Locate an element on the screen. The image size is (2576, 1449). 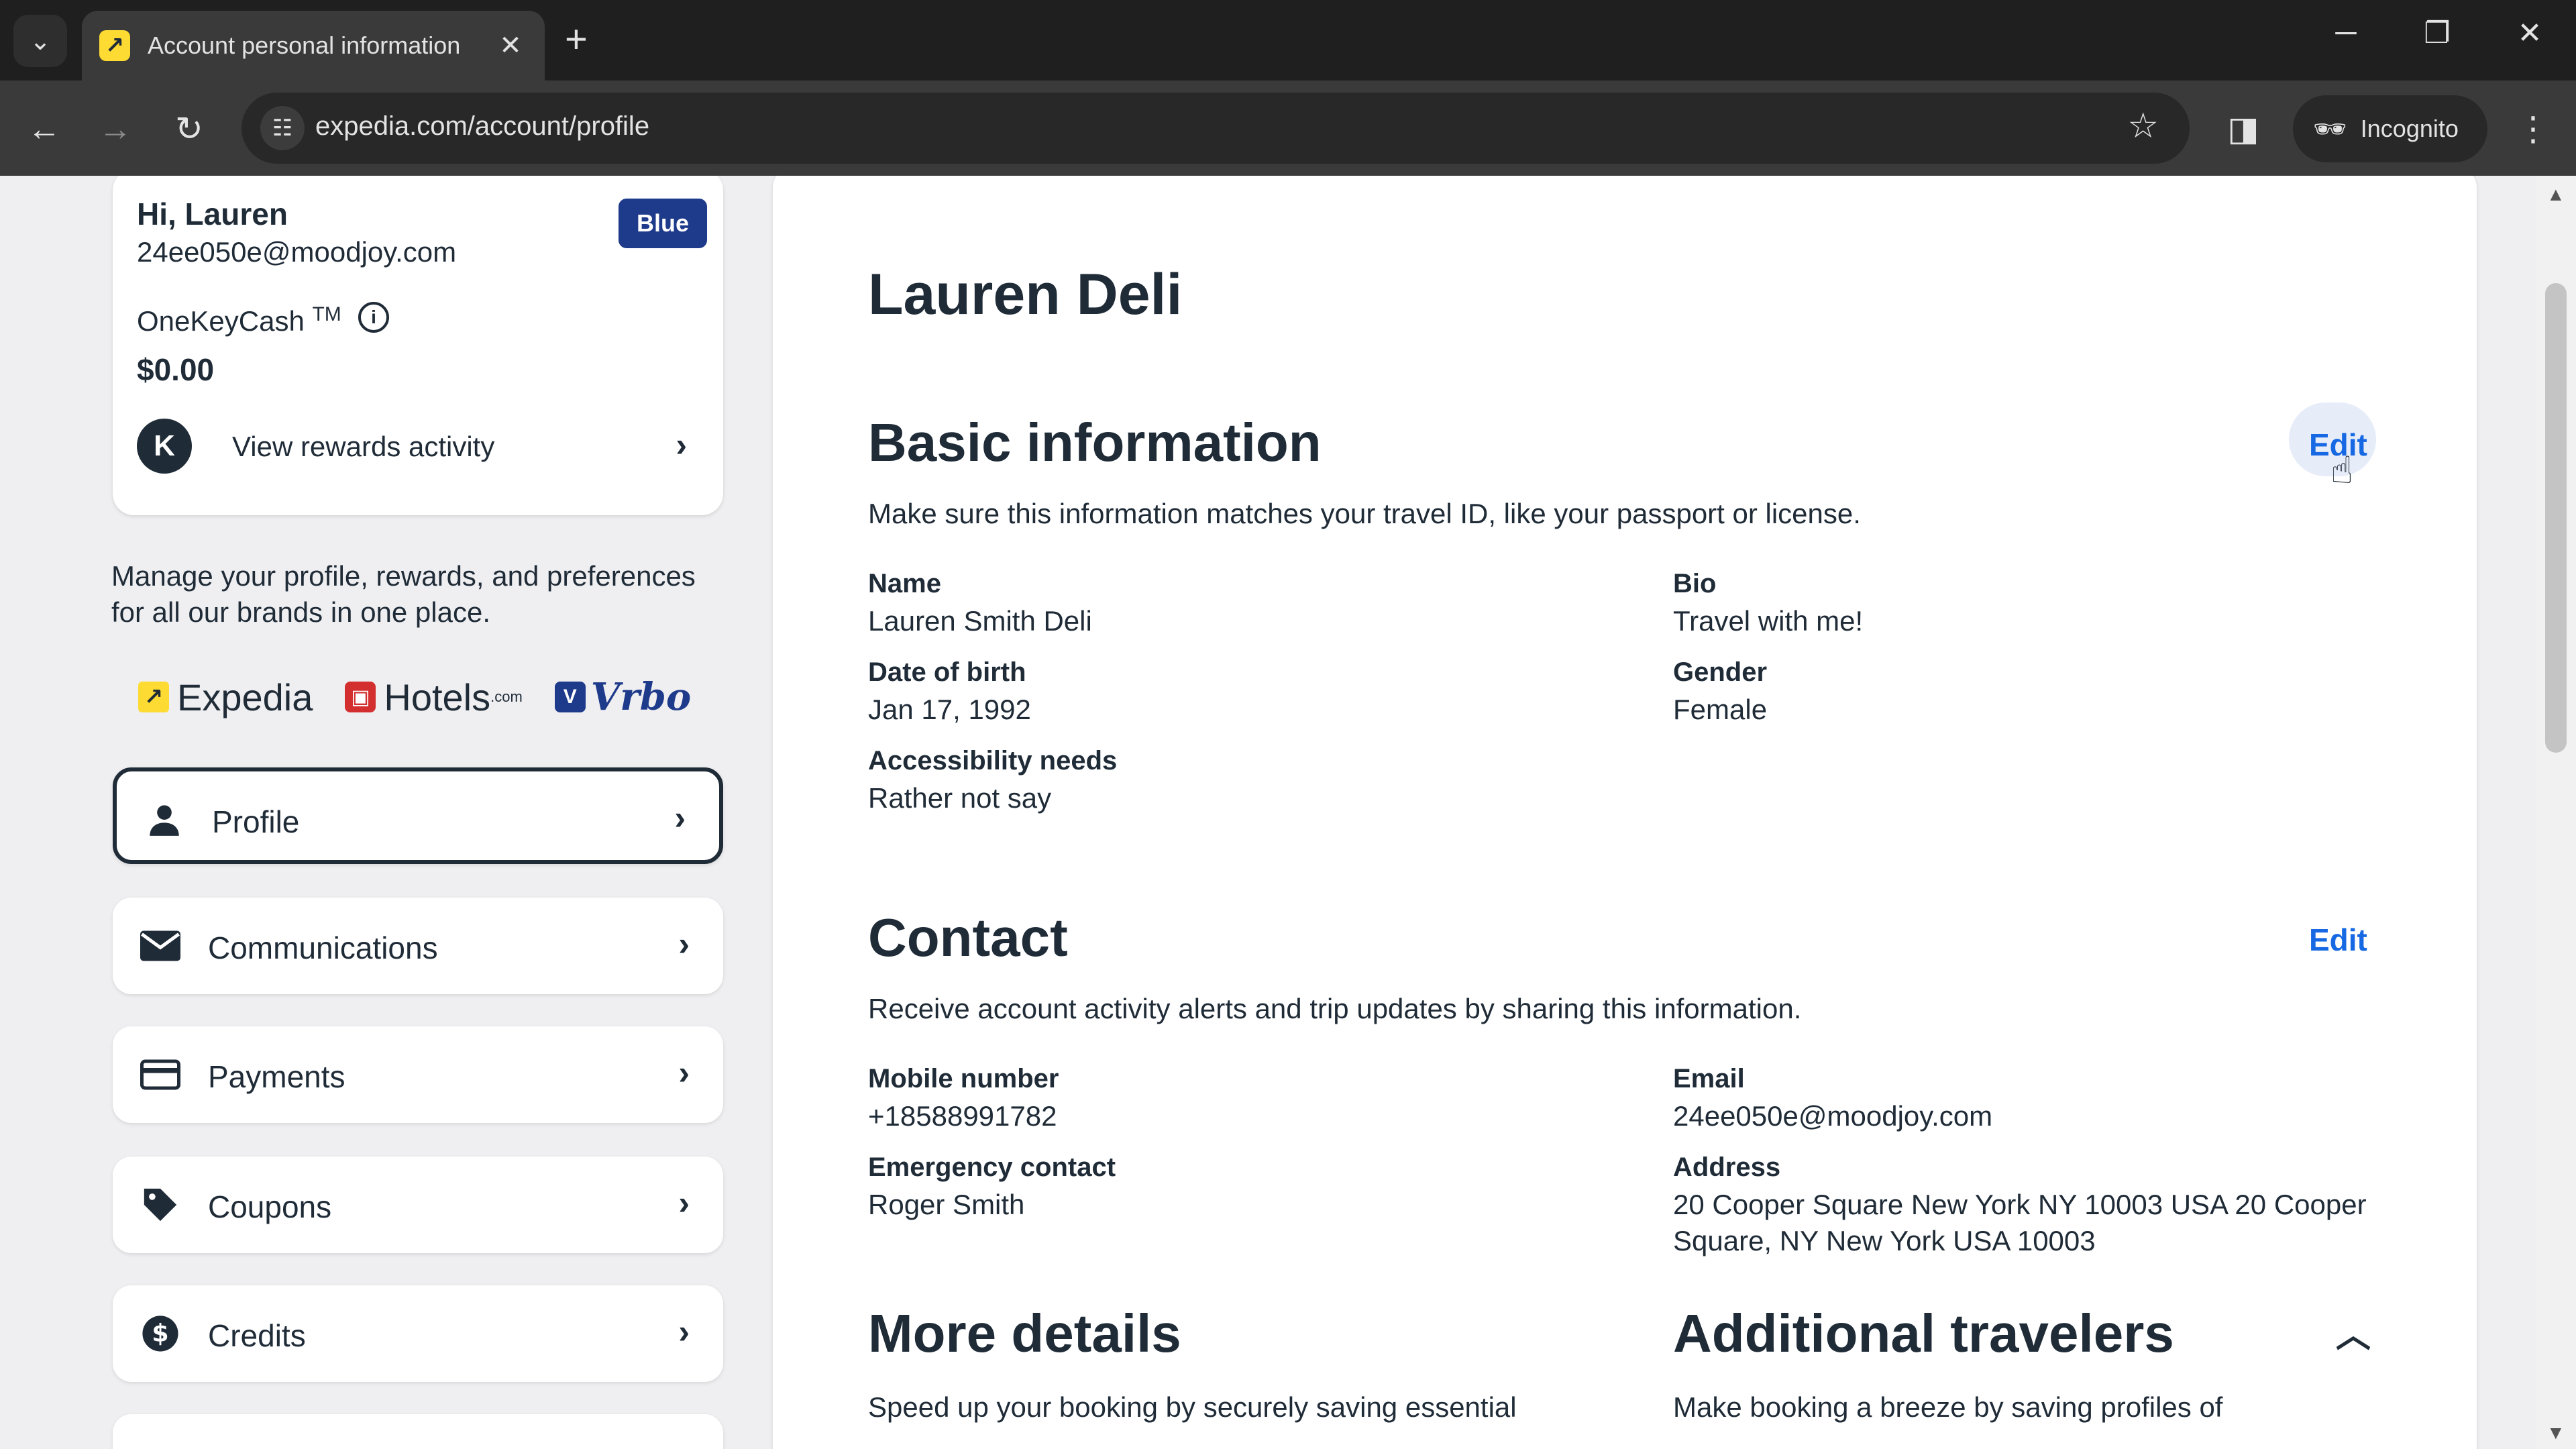
dob-label: Date of birth is located at coordinates (947, 672).